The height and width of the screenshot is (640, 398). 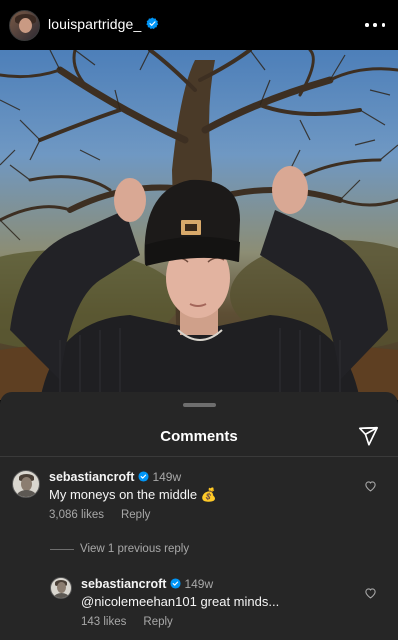 I want to click on comments-title: Comments, so click(x=199, y=436).